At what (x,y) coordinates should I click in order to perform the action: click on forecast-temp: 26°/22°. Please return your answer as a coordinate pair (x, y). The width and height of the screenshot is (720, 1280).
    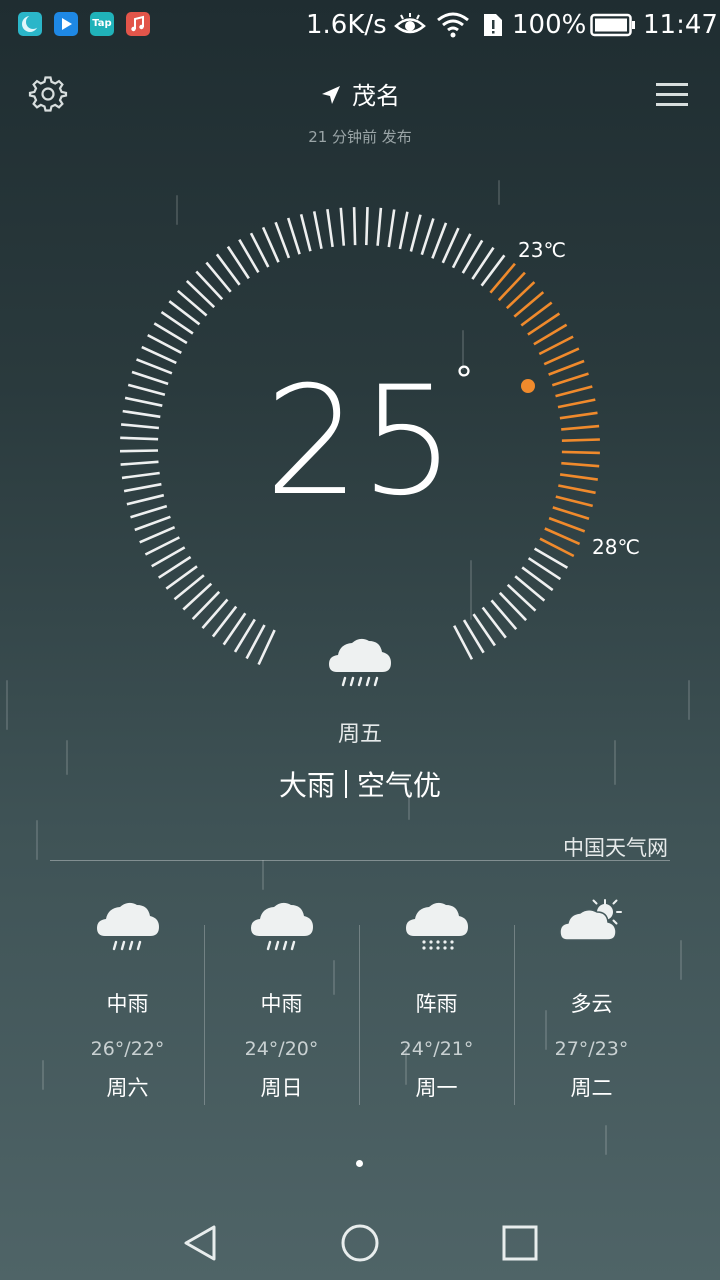
    Looking at the image, I should click on (127, 1049).